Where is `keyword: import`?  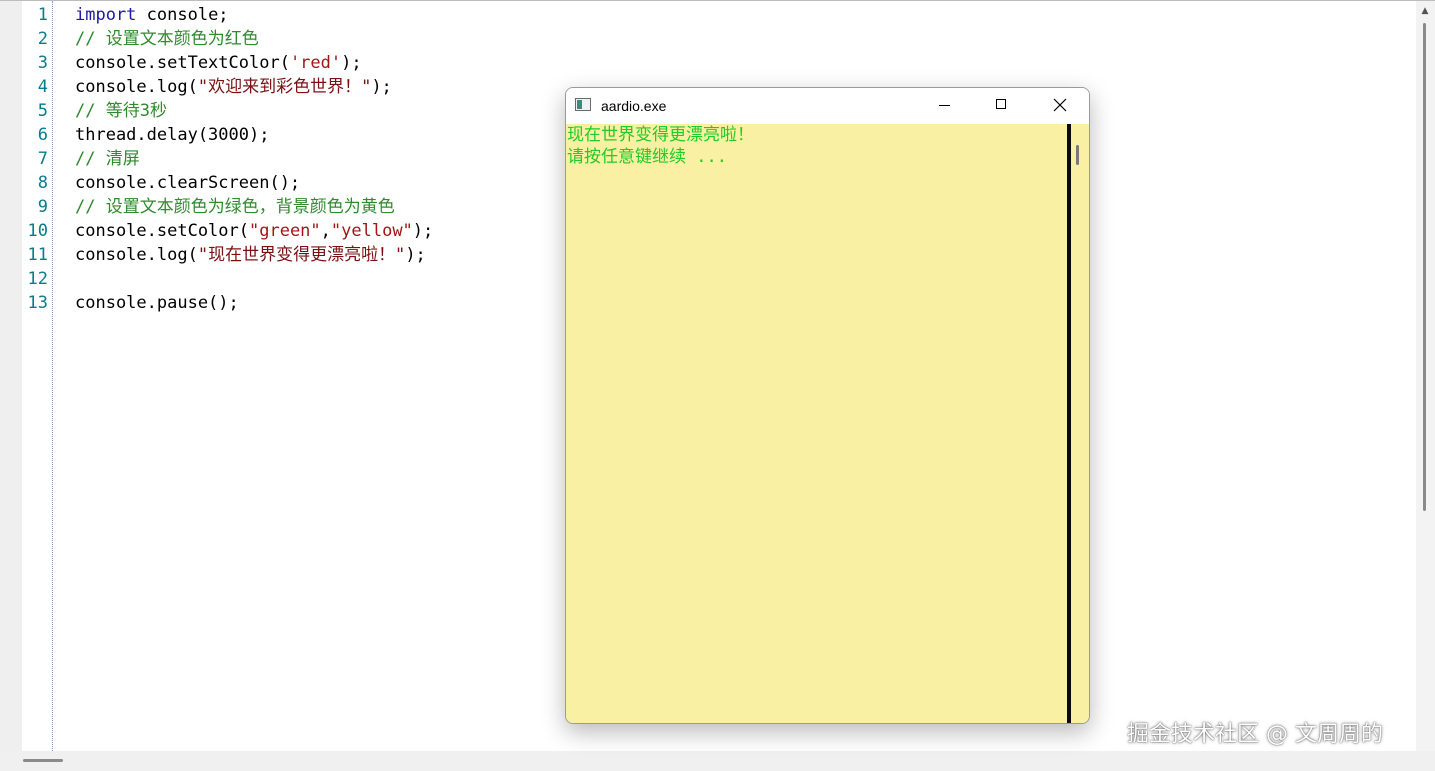
keyword: import is located at coordinates (106, 15).